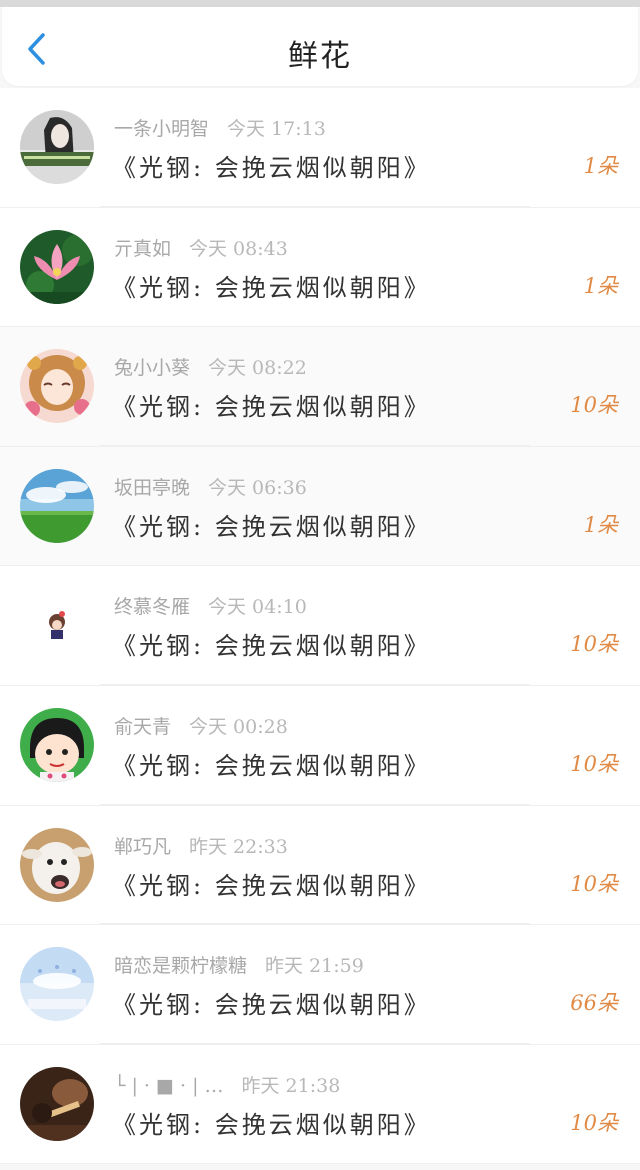  I want to click on navigation-header: 鲜花, so click(320, 46).